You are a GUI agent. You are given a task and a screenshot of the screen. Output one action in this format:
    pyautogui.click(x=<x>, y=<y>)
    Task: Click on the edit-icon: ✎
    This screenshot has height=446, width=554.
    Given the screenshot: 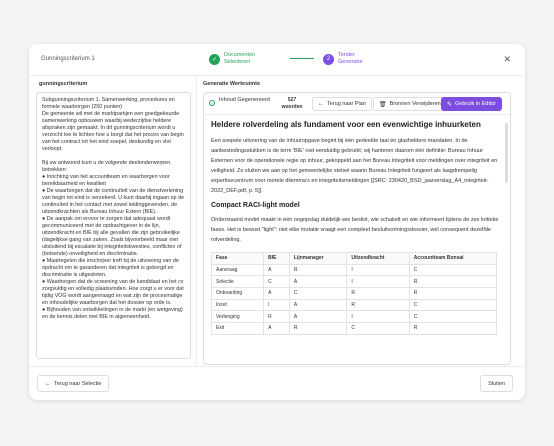 What is the action you would take?
    pyautogui.click(x=450, y=104)
    